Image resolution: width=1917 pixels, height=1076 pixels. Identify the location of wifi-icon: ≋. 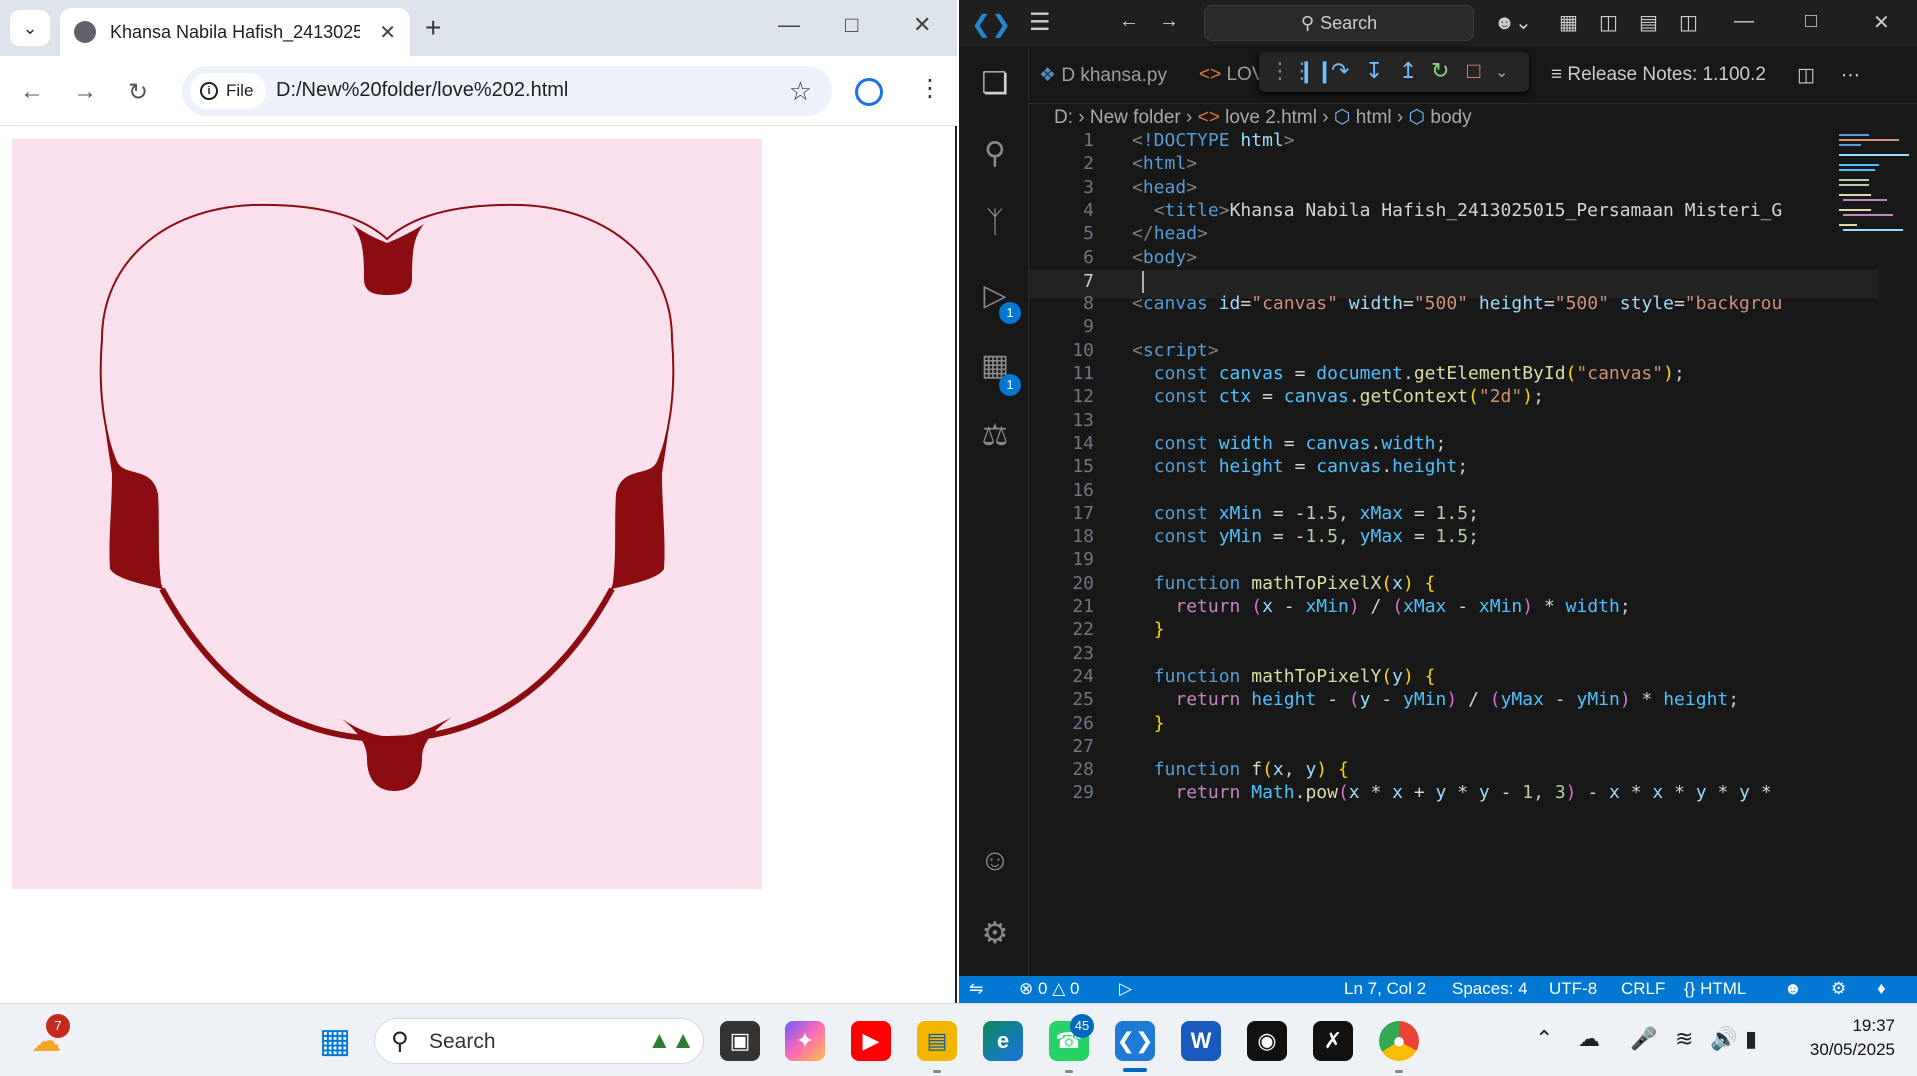
(1684, 1039).